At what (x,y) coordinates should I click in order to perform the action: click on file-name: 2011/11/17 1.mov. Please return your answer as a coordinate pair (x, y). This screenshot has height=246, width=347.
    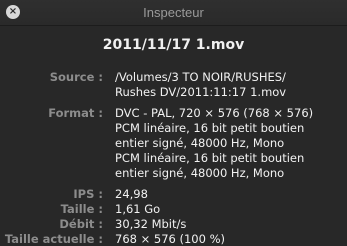
    Looking at the image, I should click on (173, 45).